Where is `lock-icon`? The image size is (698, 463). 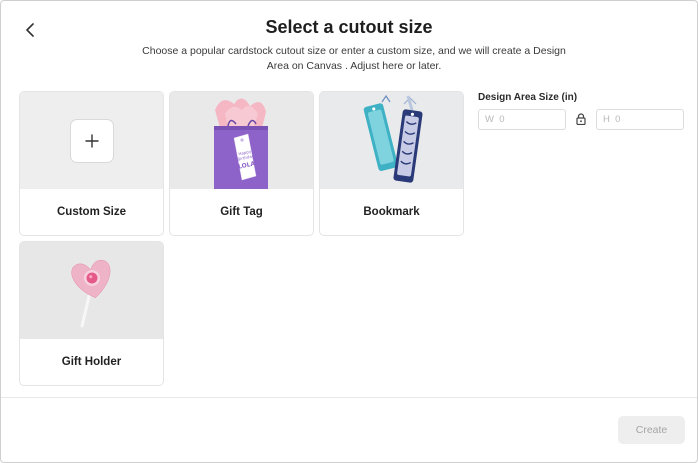
lock-icon is located at coordinates (581, 119).